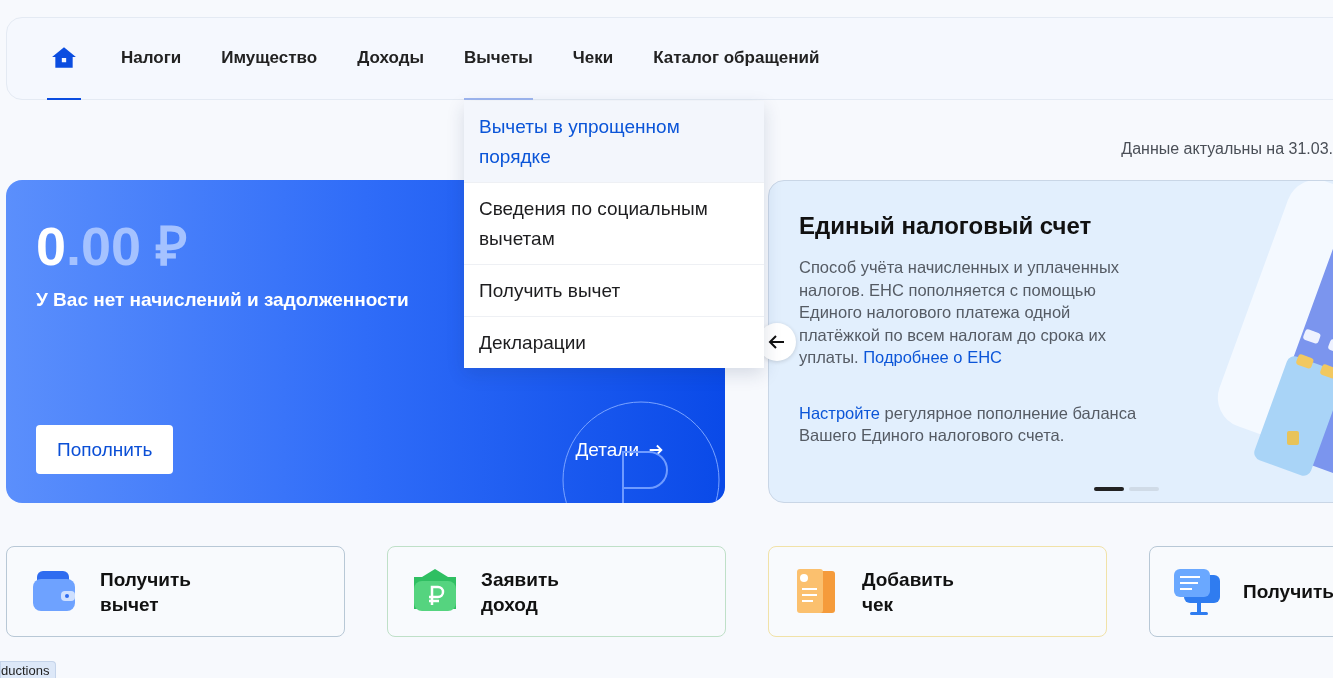  I want to click on nav-tab: Налоги, so click(151, 59).